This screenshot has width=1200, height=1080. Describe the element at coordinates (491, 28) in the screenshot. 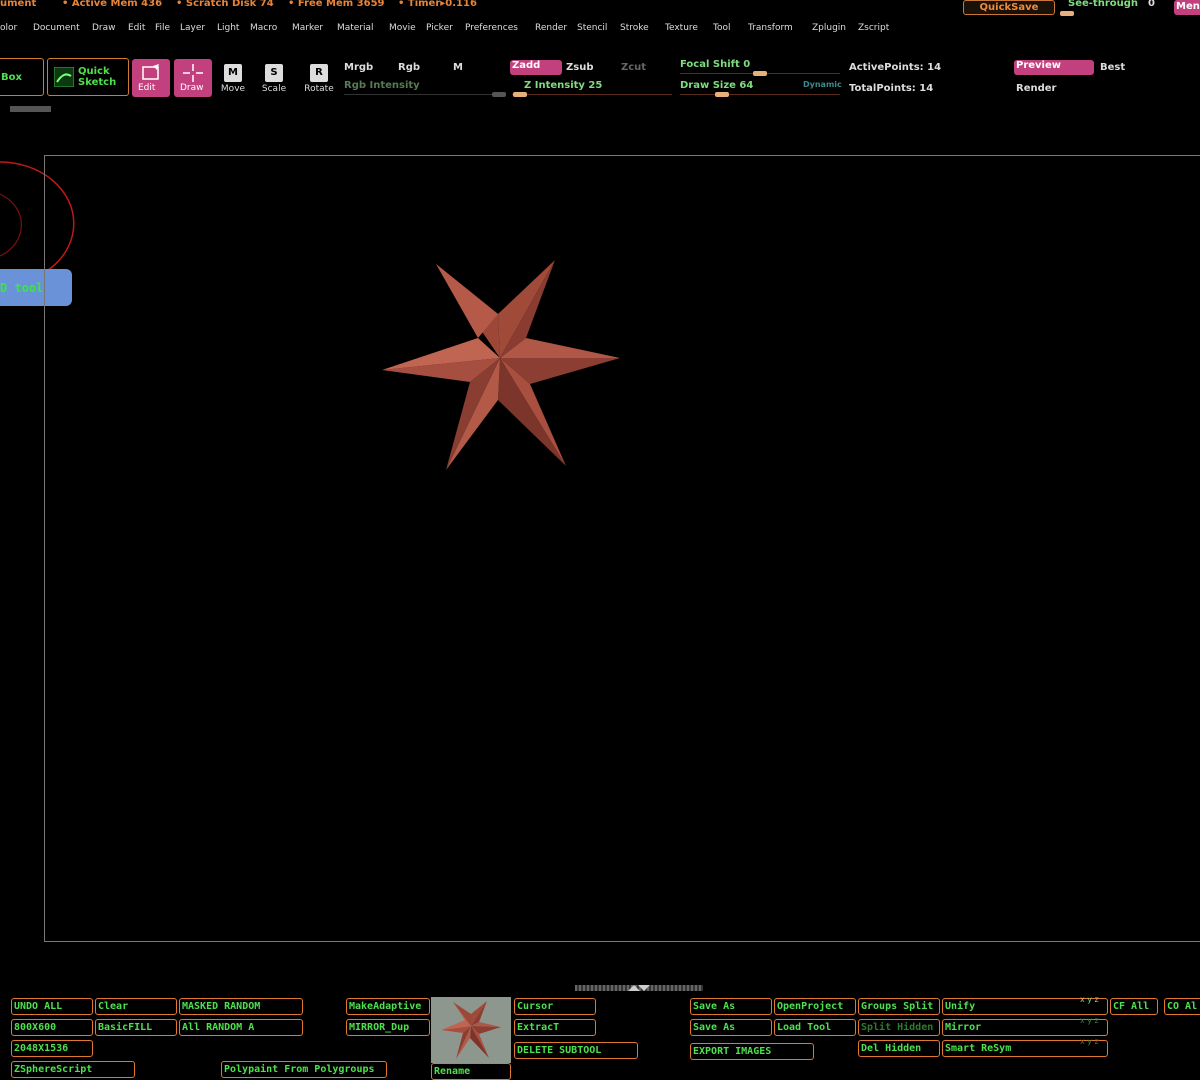

I see `menu-preferences: Preferences` at that location.